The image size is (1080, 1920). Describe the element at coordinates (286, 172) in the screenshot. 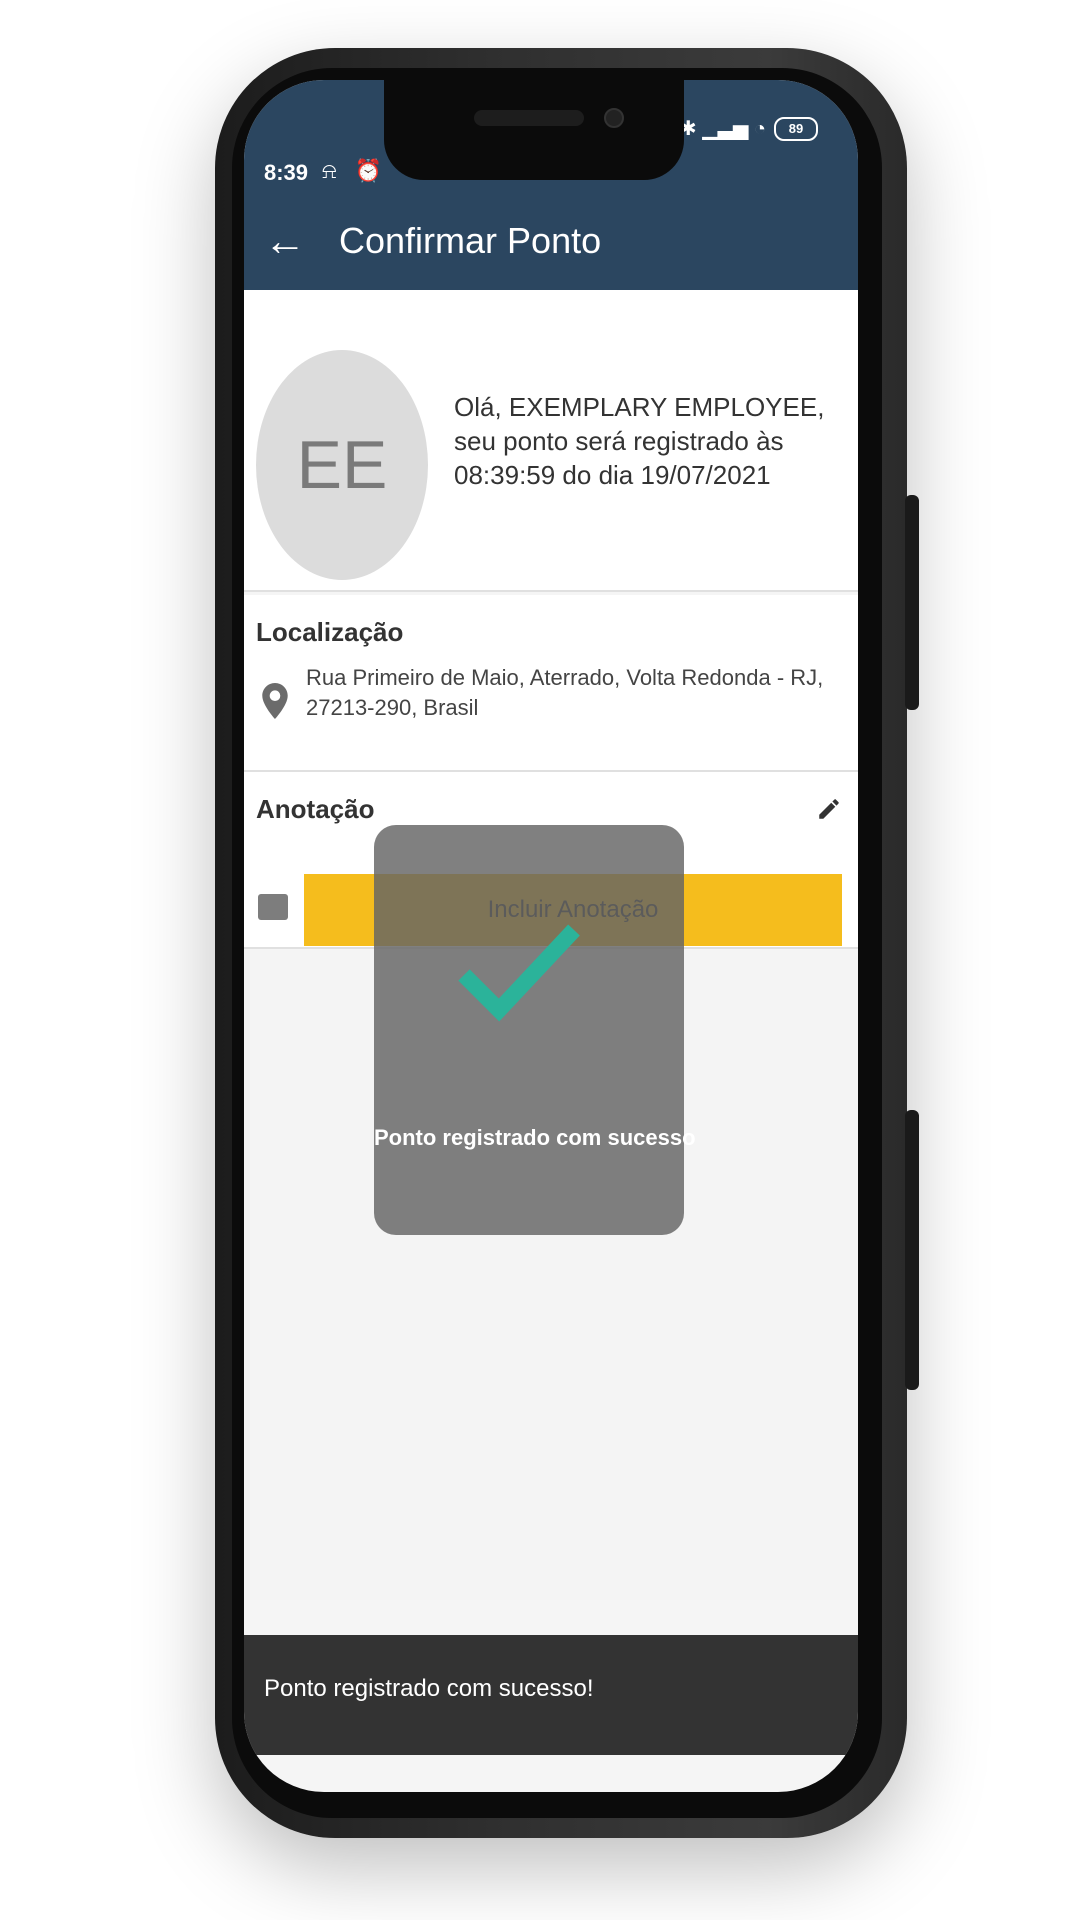

I see `status-time: 8:39` at that location.